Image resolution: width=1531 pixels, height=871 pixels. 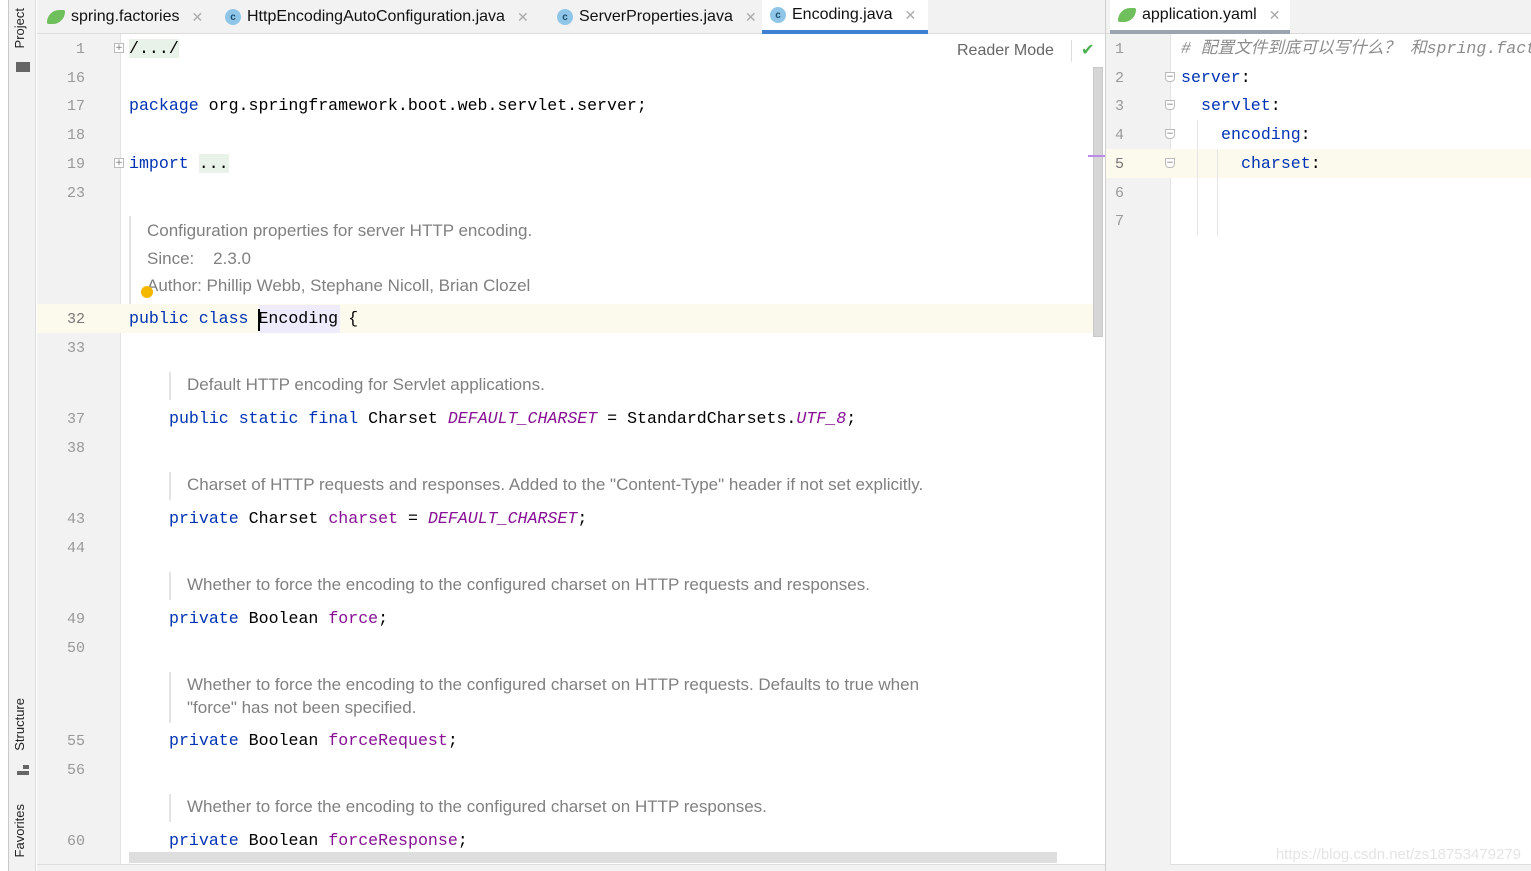 What do you see at coordinates (1211, 77) in the screenshot?
I see `code-token: server` at bounding box center [1211, 77].